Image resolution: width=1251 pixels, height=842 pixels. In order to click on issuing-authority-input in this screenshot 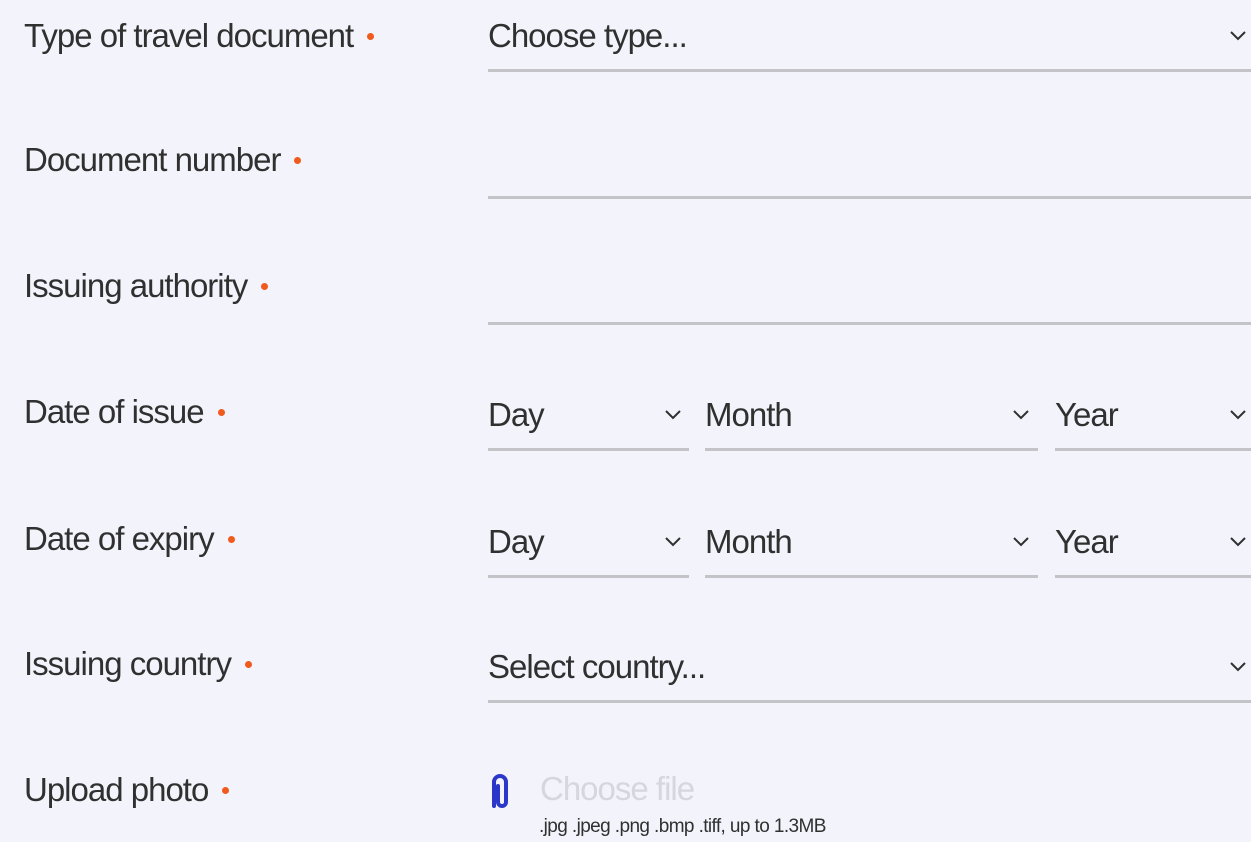, I will do `click(869, 289)`.